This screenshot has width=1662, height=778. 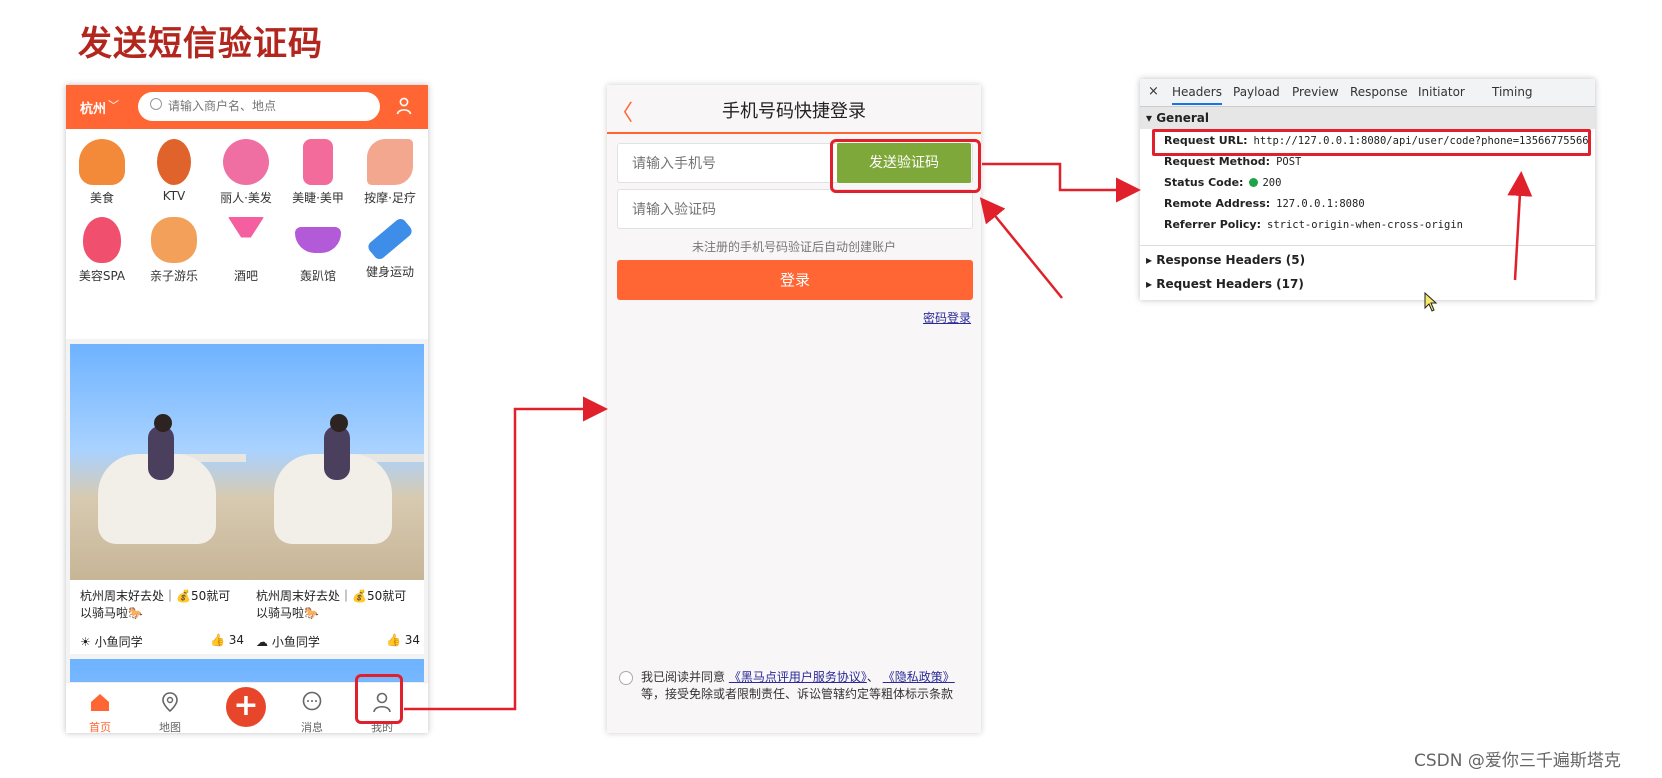 What do you see at coordinates (1517, 761) in the screenshot?
I see `watermark: CSDN @爱你三千遍斯塔克` at bounding box center [1517, 761].